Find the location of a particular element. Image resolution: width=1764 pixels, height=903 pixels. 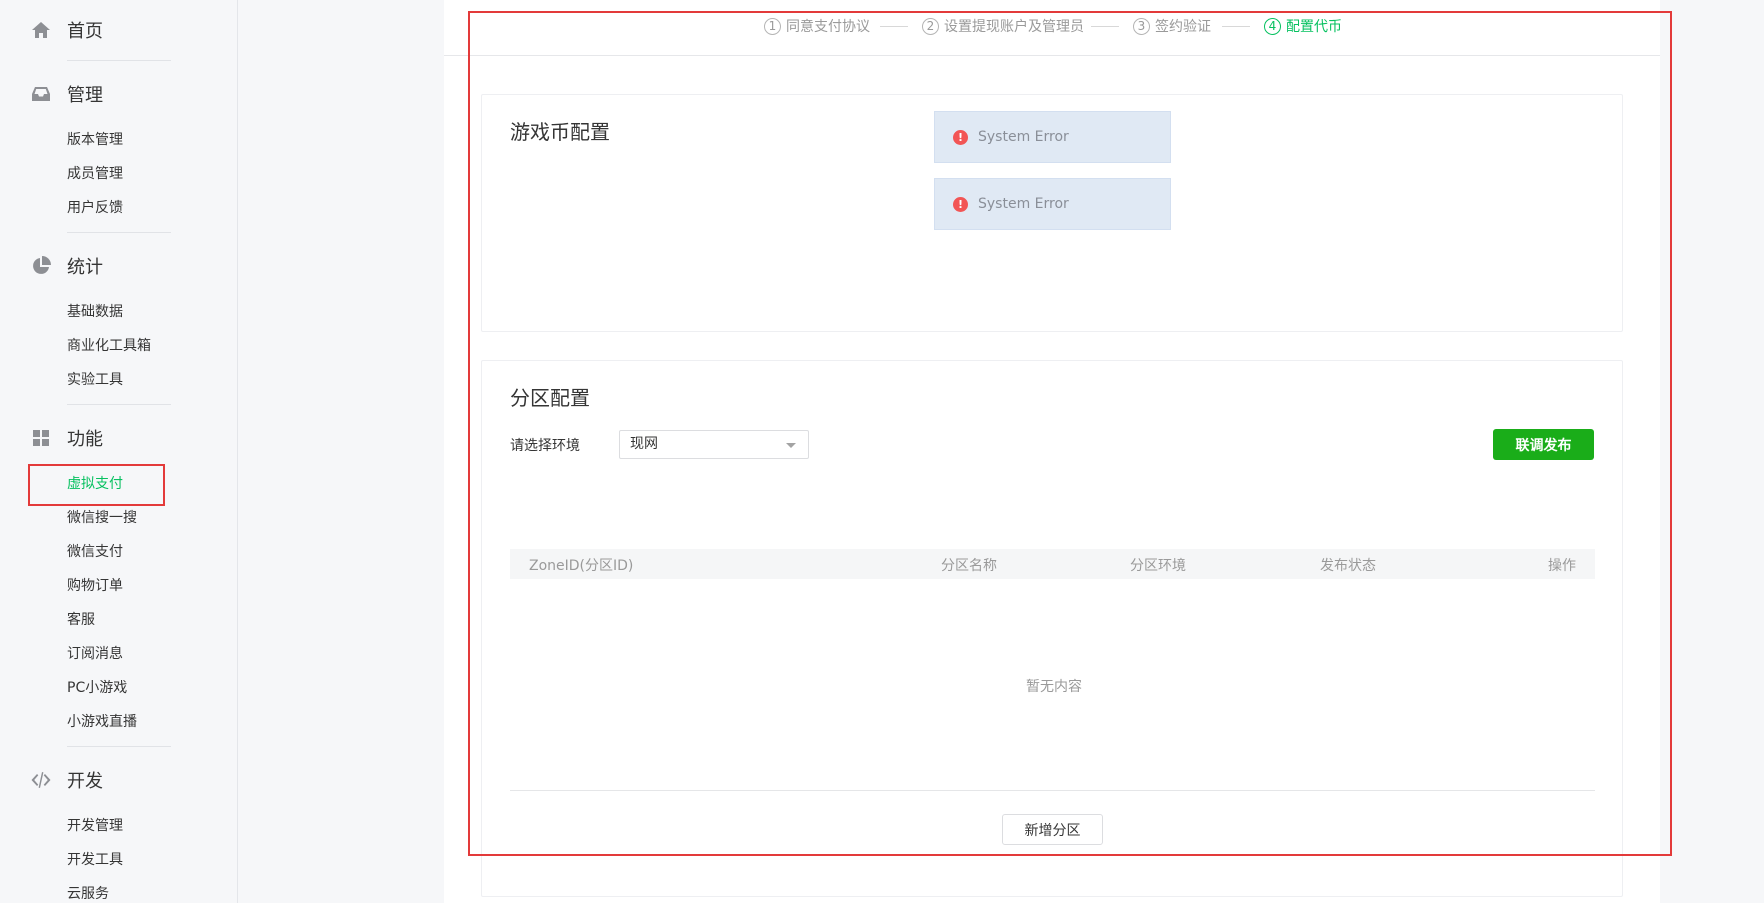

nav-section-stats: 统计 is located at coordinates (66, 266).